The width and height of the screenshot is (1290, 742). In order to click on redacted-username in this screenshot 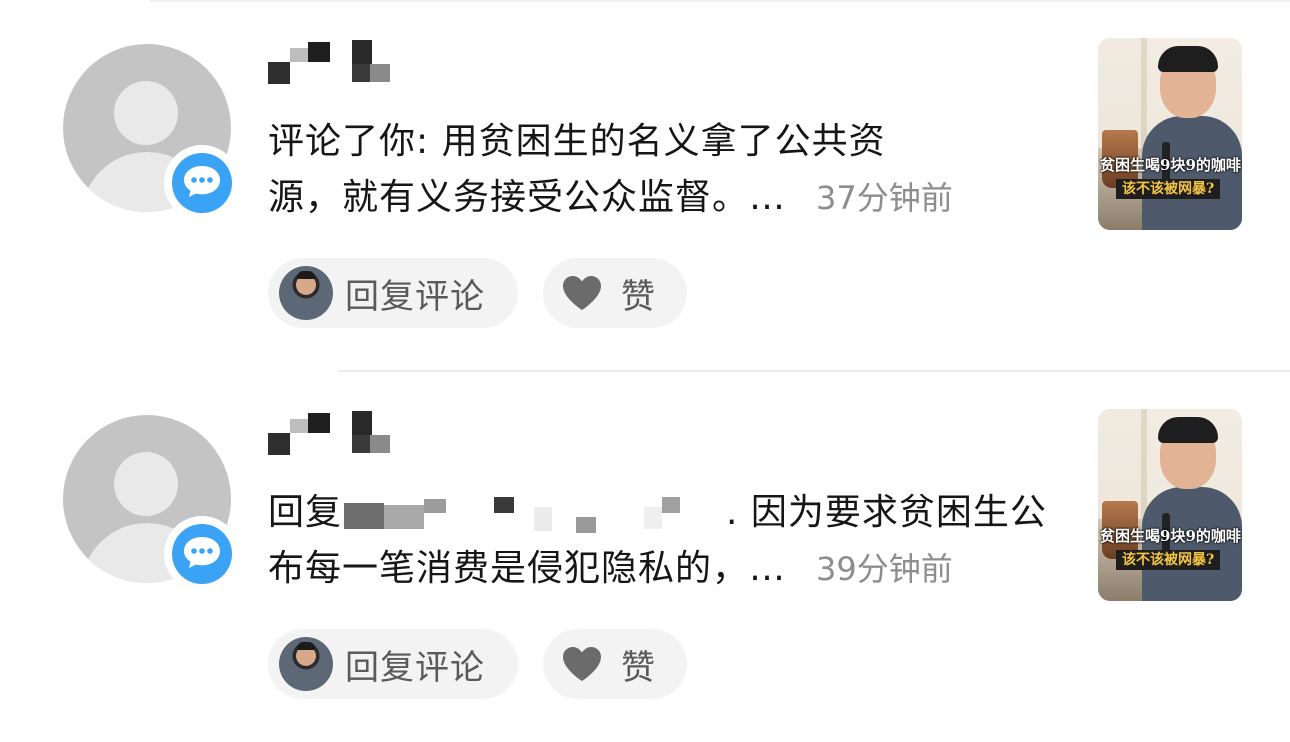, I will do `click(534, 514)`.